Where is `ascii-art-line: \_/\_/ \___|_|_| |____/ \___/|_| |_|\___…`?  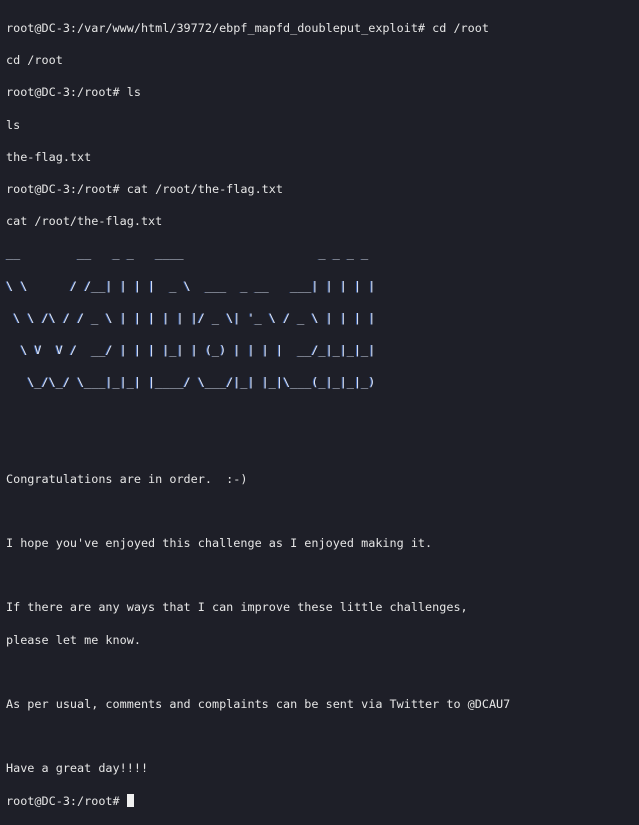
ascii-art-line: \_/\_/ \___|_|_| |____/ \___/|_| |_|\___… is located at coordinates (191, 382).